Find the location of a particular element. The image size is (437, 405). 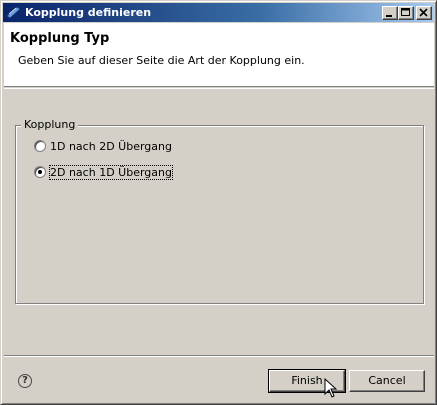

option-label: 2D nach 1D Übergang is located at coordinates (111, 172).